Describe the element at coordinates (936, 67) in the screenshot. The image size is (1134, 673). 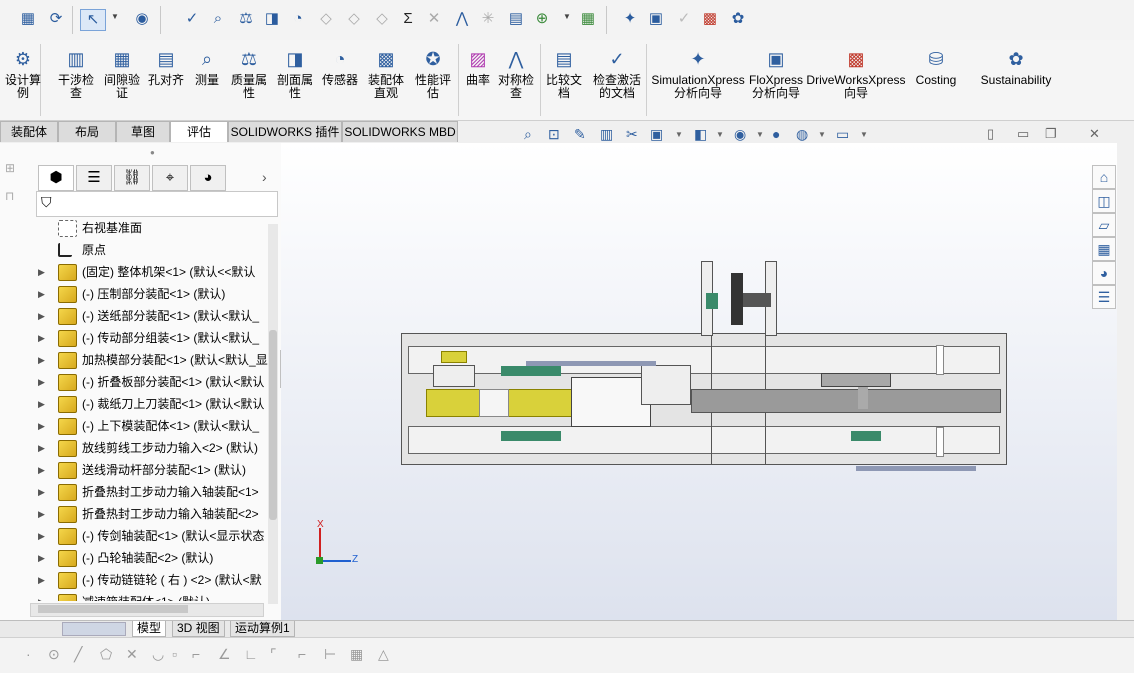
I see `ribbon-button-17: ⛁ Costing` at that location.